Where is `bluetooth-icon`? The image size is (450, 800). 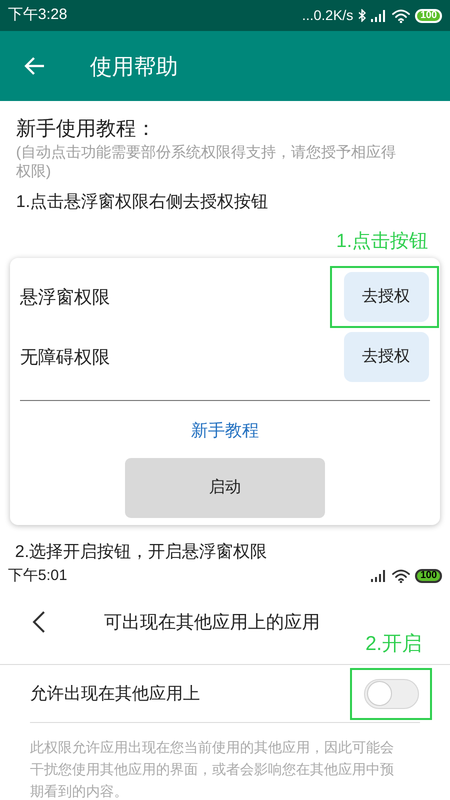 bluetooth-icon is located at coordinates (362, 15).